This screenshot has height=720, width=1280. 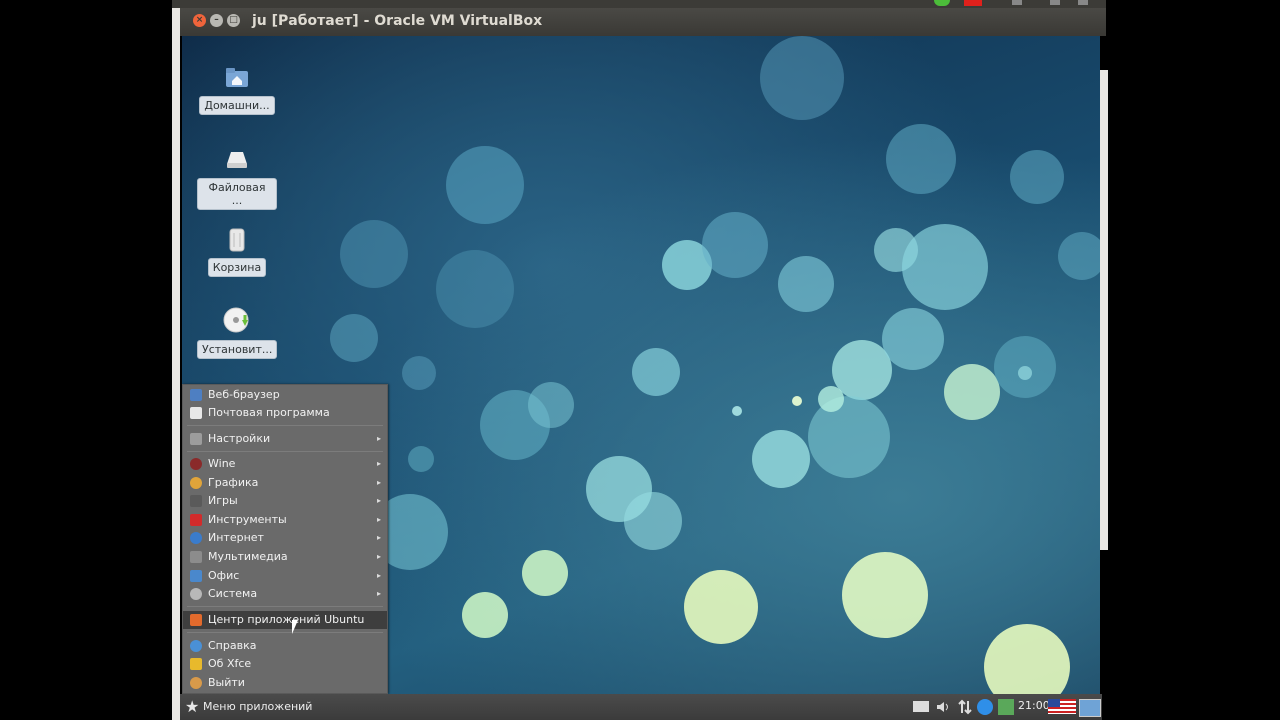 I want to click on minimize-icon: –, so click(x=216, y=20).